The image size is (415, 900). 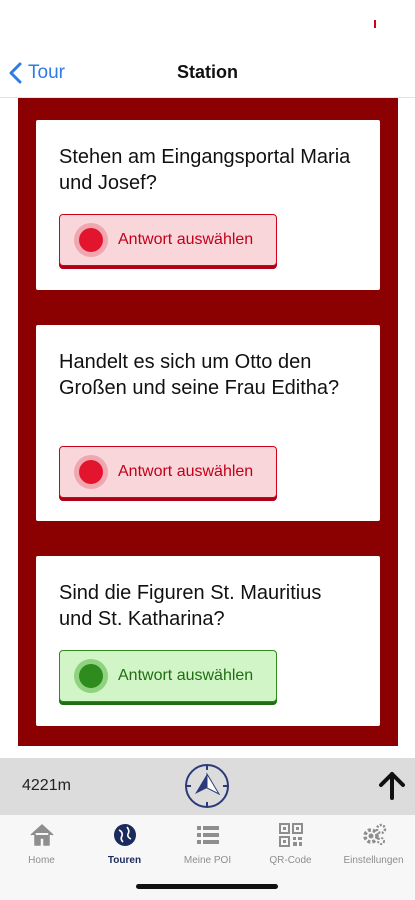 I want to click on tab-touren-label: Touren, so click(x=124, y=860).